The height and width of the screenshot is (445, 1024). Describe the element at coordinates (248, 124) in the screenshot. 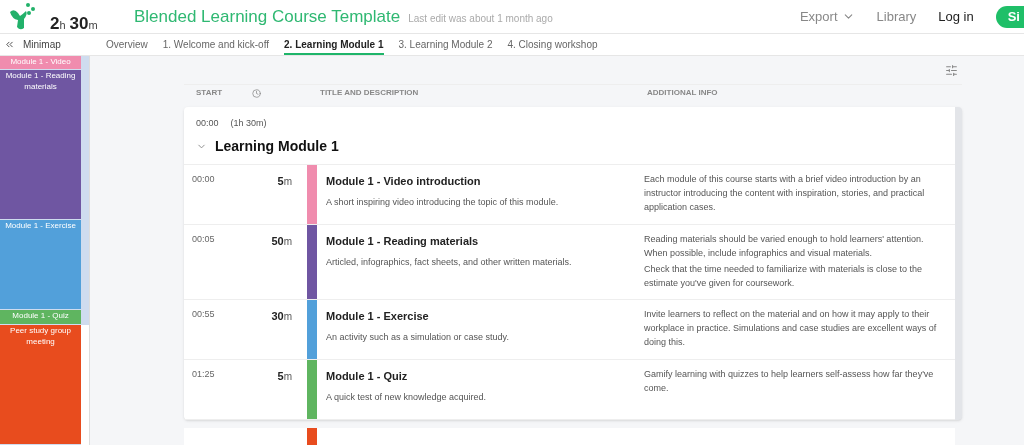

I see `section-length: (1h 30m)` at that location.